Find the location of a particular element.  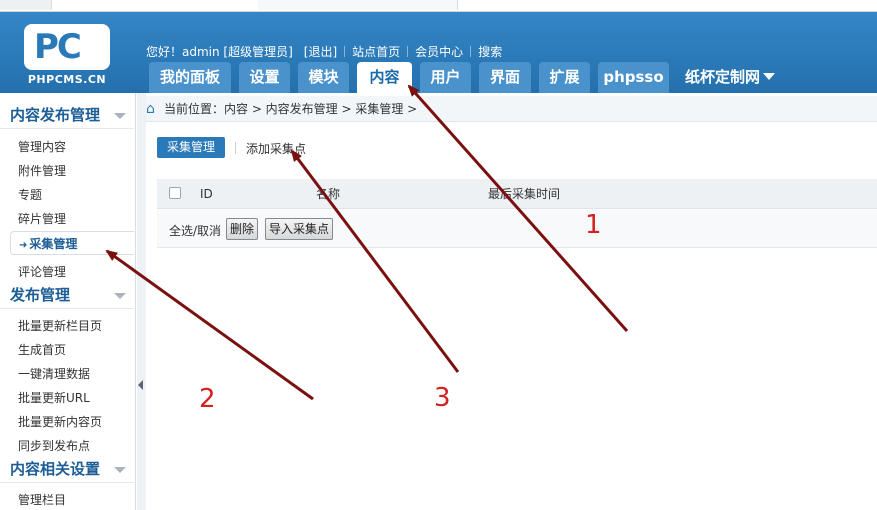

logo-mark: PC is located at coordinates (58, 47).